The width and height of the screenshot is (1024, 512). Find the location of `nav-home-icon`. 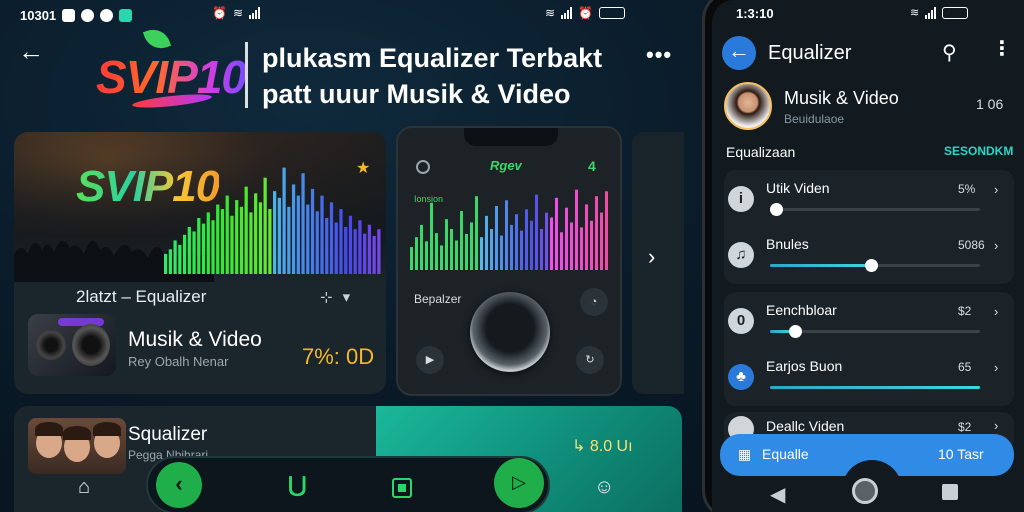

nav-home-icon is located at coordinates (865, 491).